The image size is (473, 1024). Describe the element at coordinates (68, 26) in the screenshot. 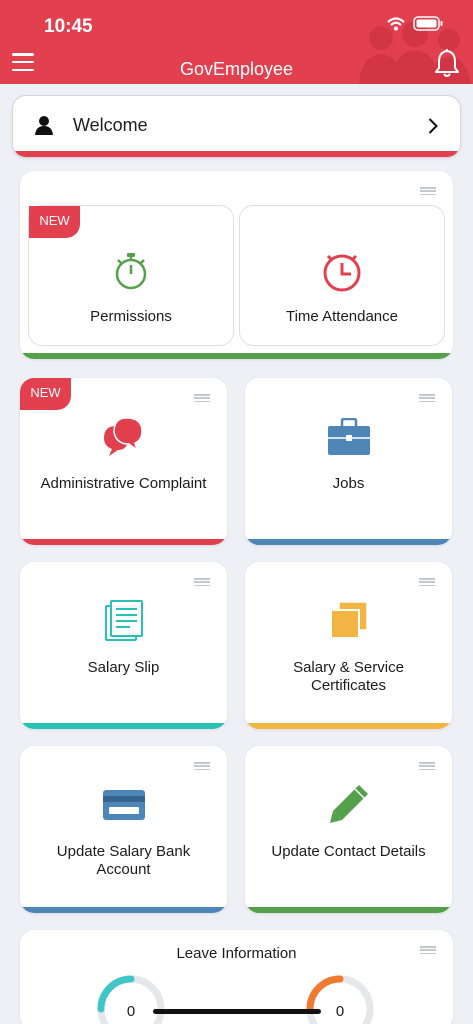

I see `status-time: 10:45` at that location.